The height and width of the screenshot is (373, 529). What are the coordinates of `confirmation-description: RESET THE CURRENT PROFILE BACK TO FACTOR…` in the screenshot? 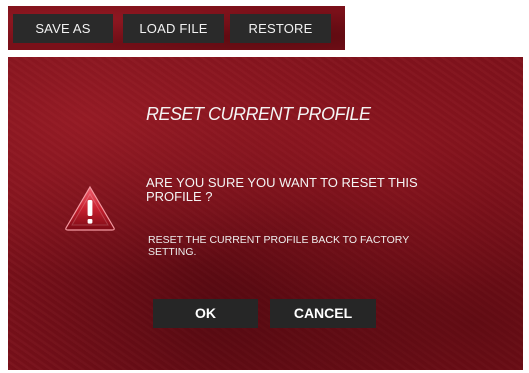 It's located at (279, 246).